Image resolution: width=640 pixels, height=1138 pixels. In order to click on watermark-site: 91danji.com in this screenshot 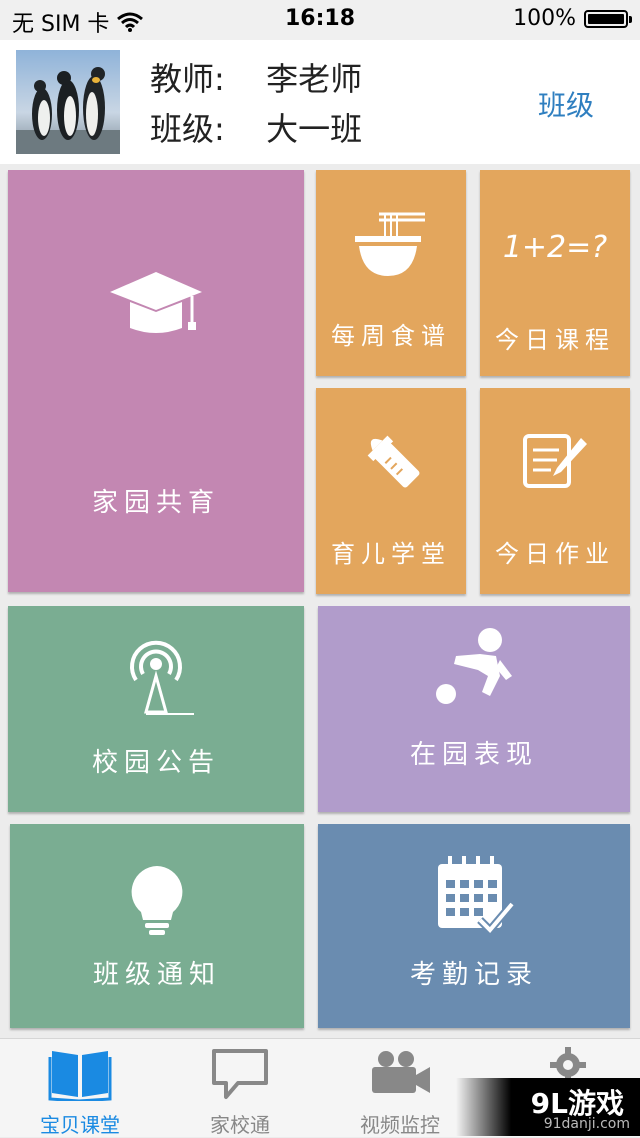, I will do `click(586, 1124)`.